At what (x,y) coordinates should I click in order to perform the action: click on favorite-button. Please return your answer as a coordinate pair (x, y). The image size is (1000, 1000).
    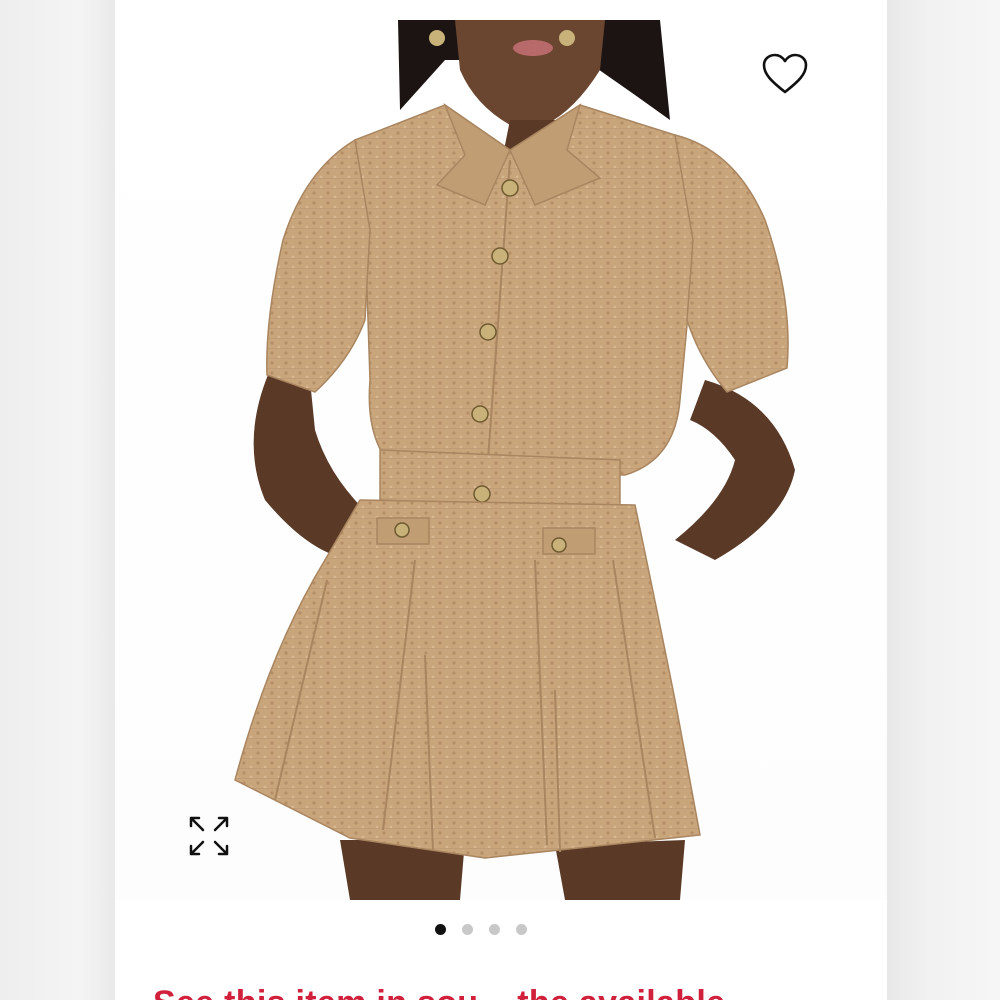
    Looking at the image, I should click on (785, 74).